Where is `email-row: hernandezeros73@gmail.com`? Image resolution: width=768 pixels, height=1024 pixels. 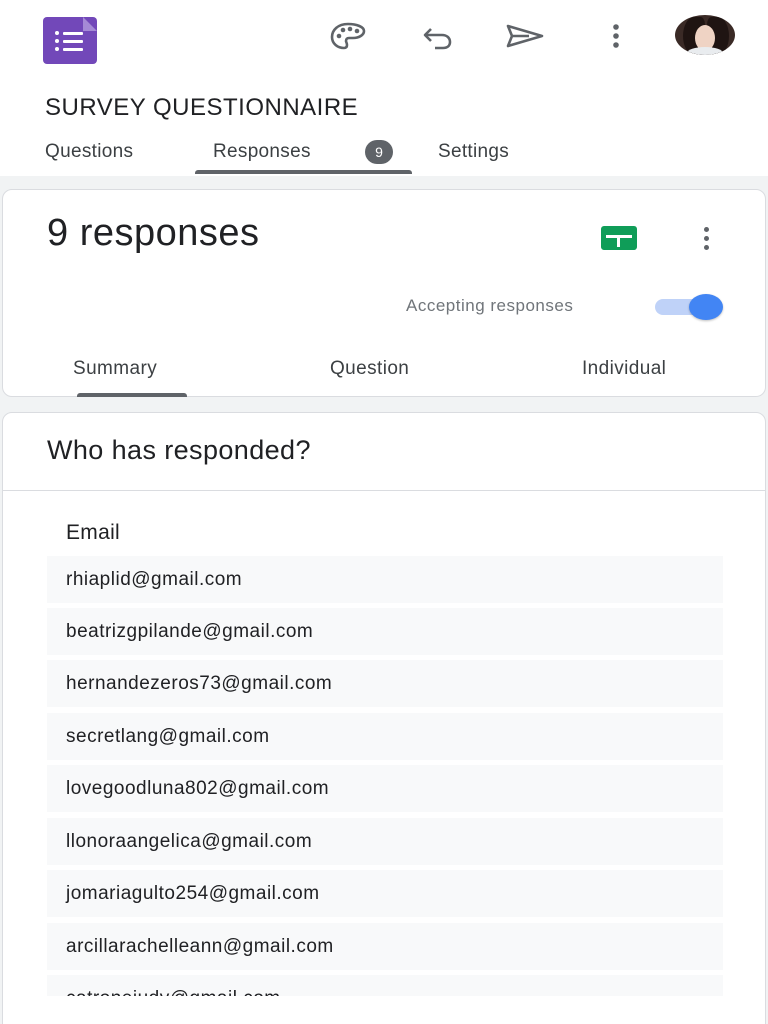 email-row: hernandezeros73@gmail.com is located at coordinates (385, 683).